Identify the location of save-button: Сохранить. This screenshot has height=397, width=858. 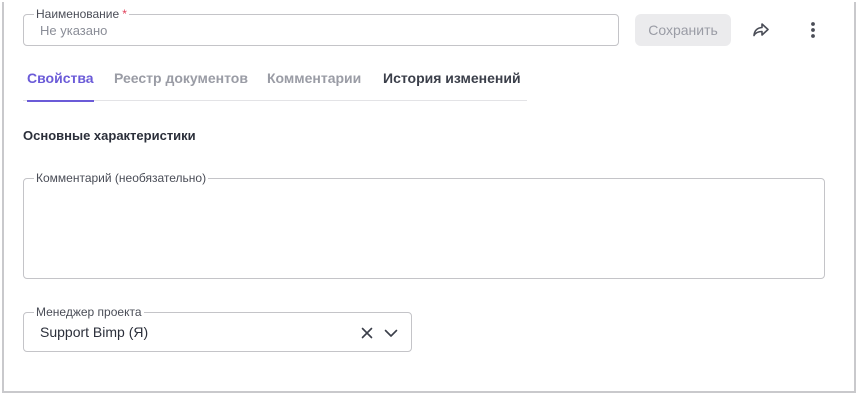
(683, 30).